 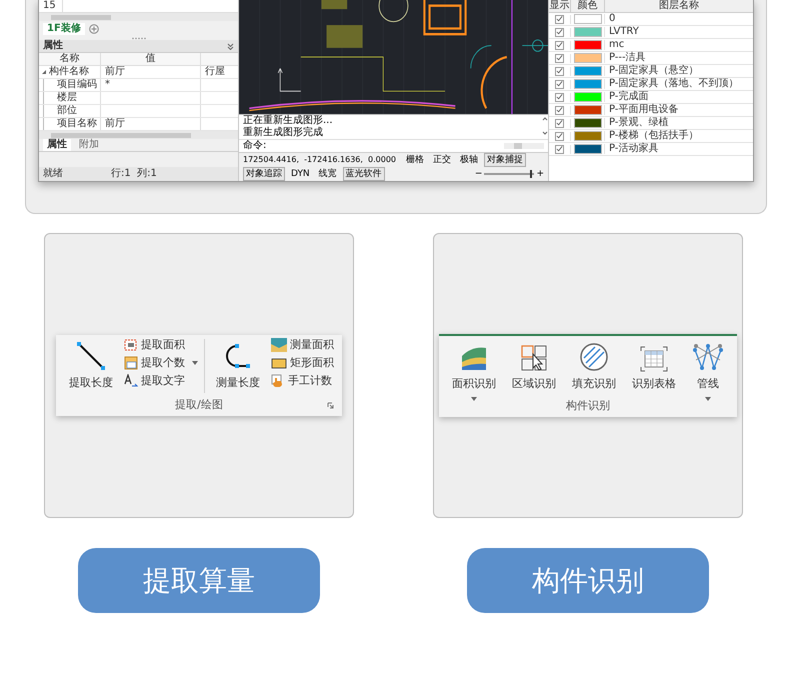 What do you see at coordinates (151, 59) in the screenshot?
I see `column-header: 值` at bounding box center [151, 59].